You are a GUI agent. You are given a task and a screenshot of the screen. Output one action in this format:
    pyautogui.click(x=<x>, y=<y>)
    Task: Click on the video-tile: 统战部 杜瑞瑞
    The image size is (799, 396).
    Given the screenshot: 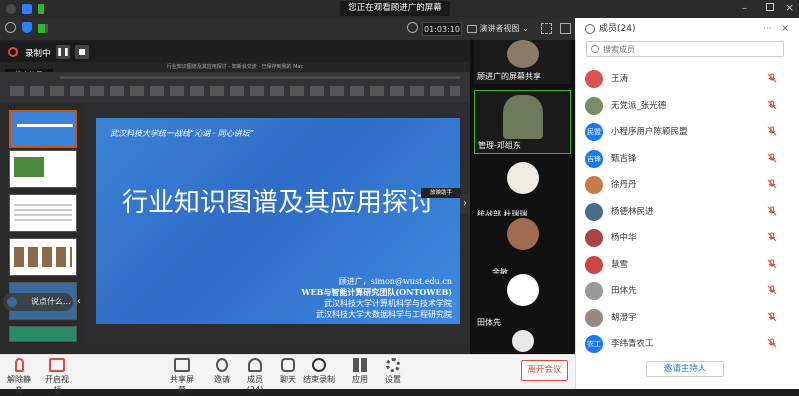 What is the action you would take?
    pyautogui.click(x=522, y=190)
    